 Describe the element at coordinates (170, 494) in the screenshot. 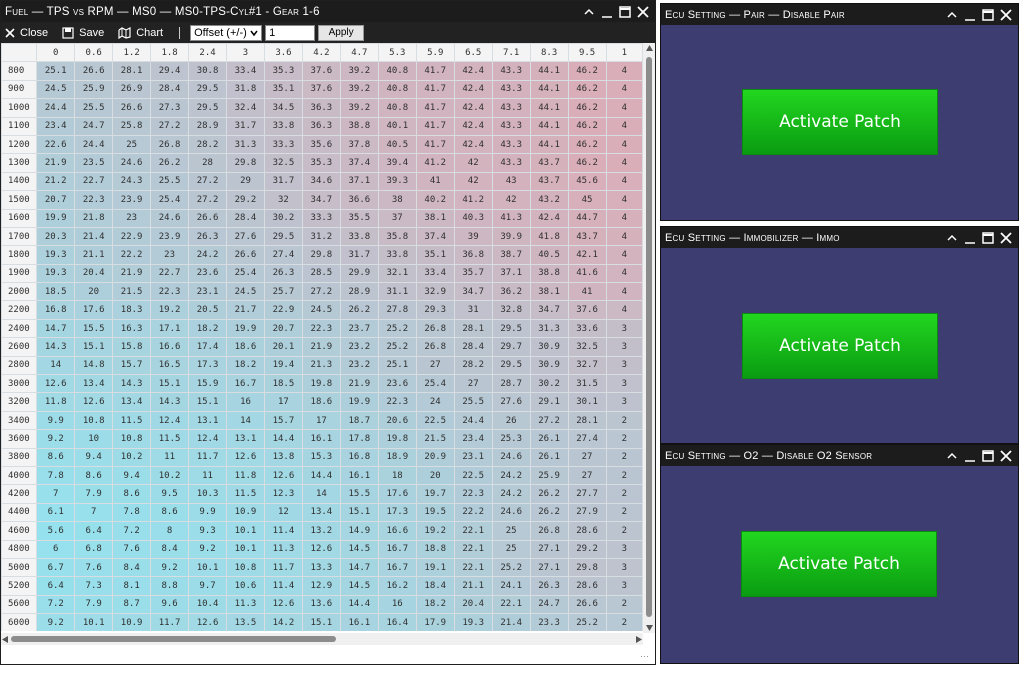

I see `table-cell: 9.5` at that location.